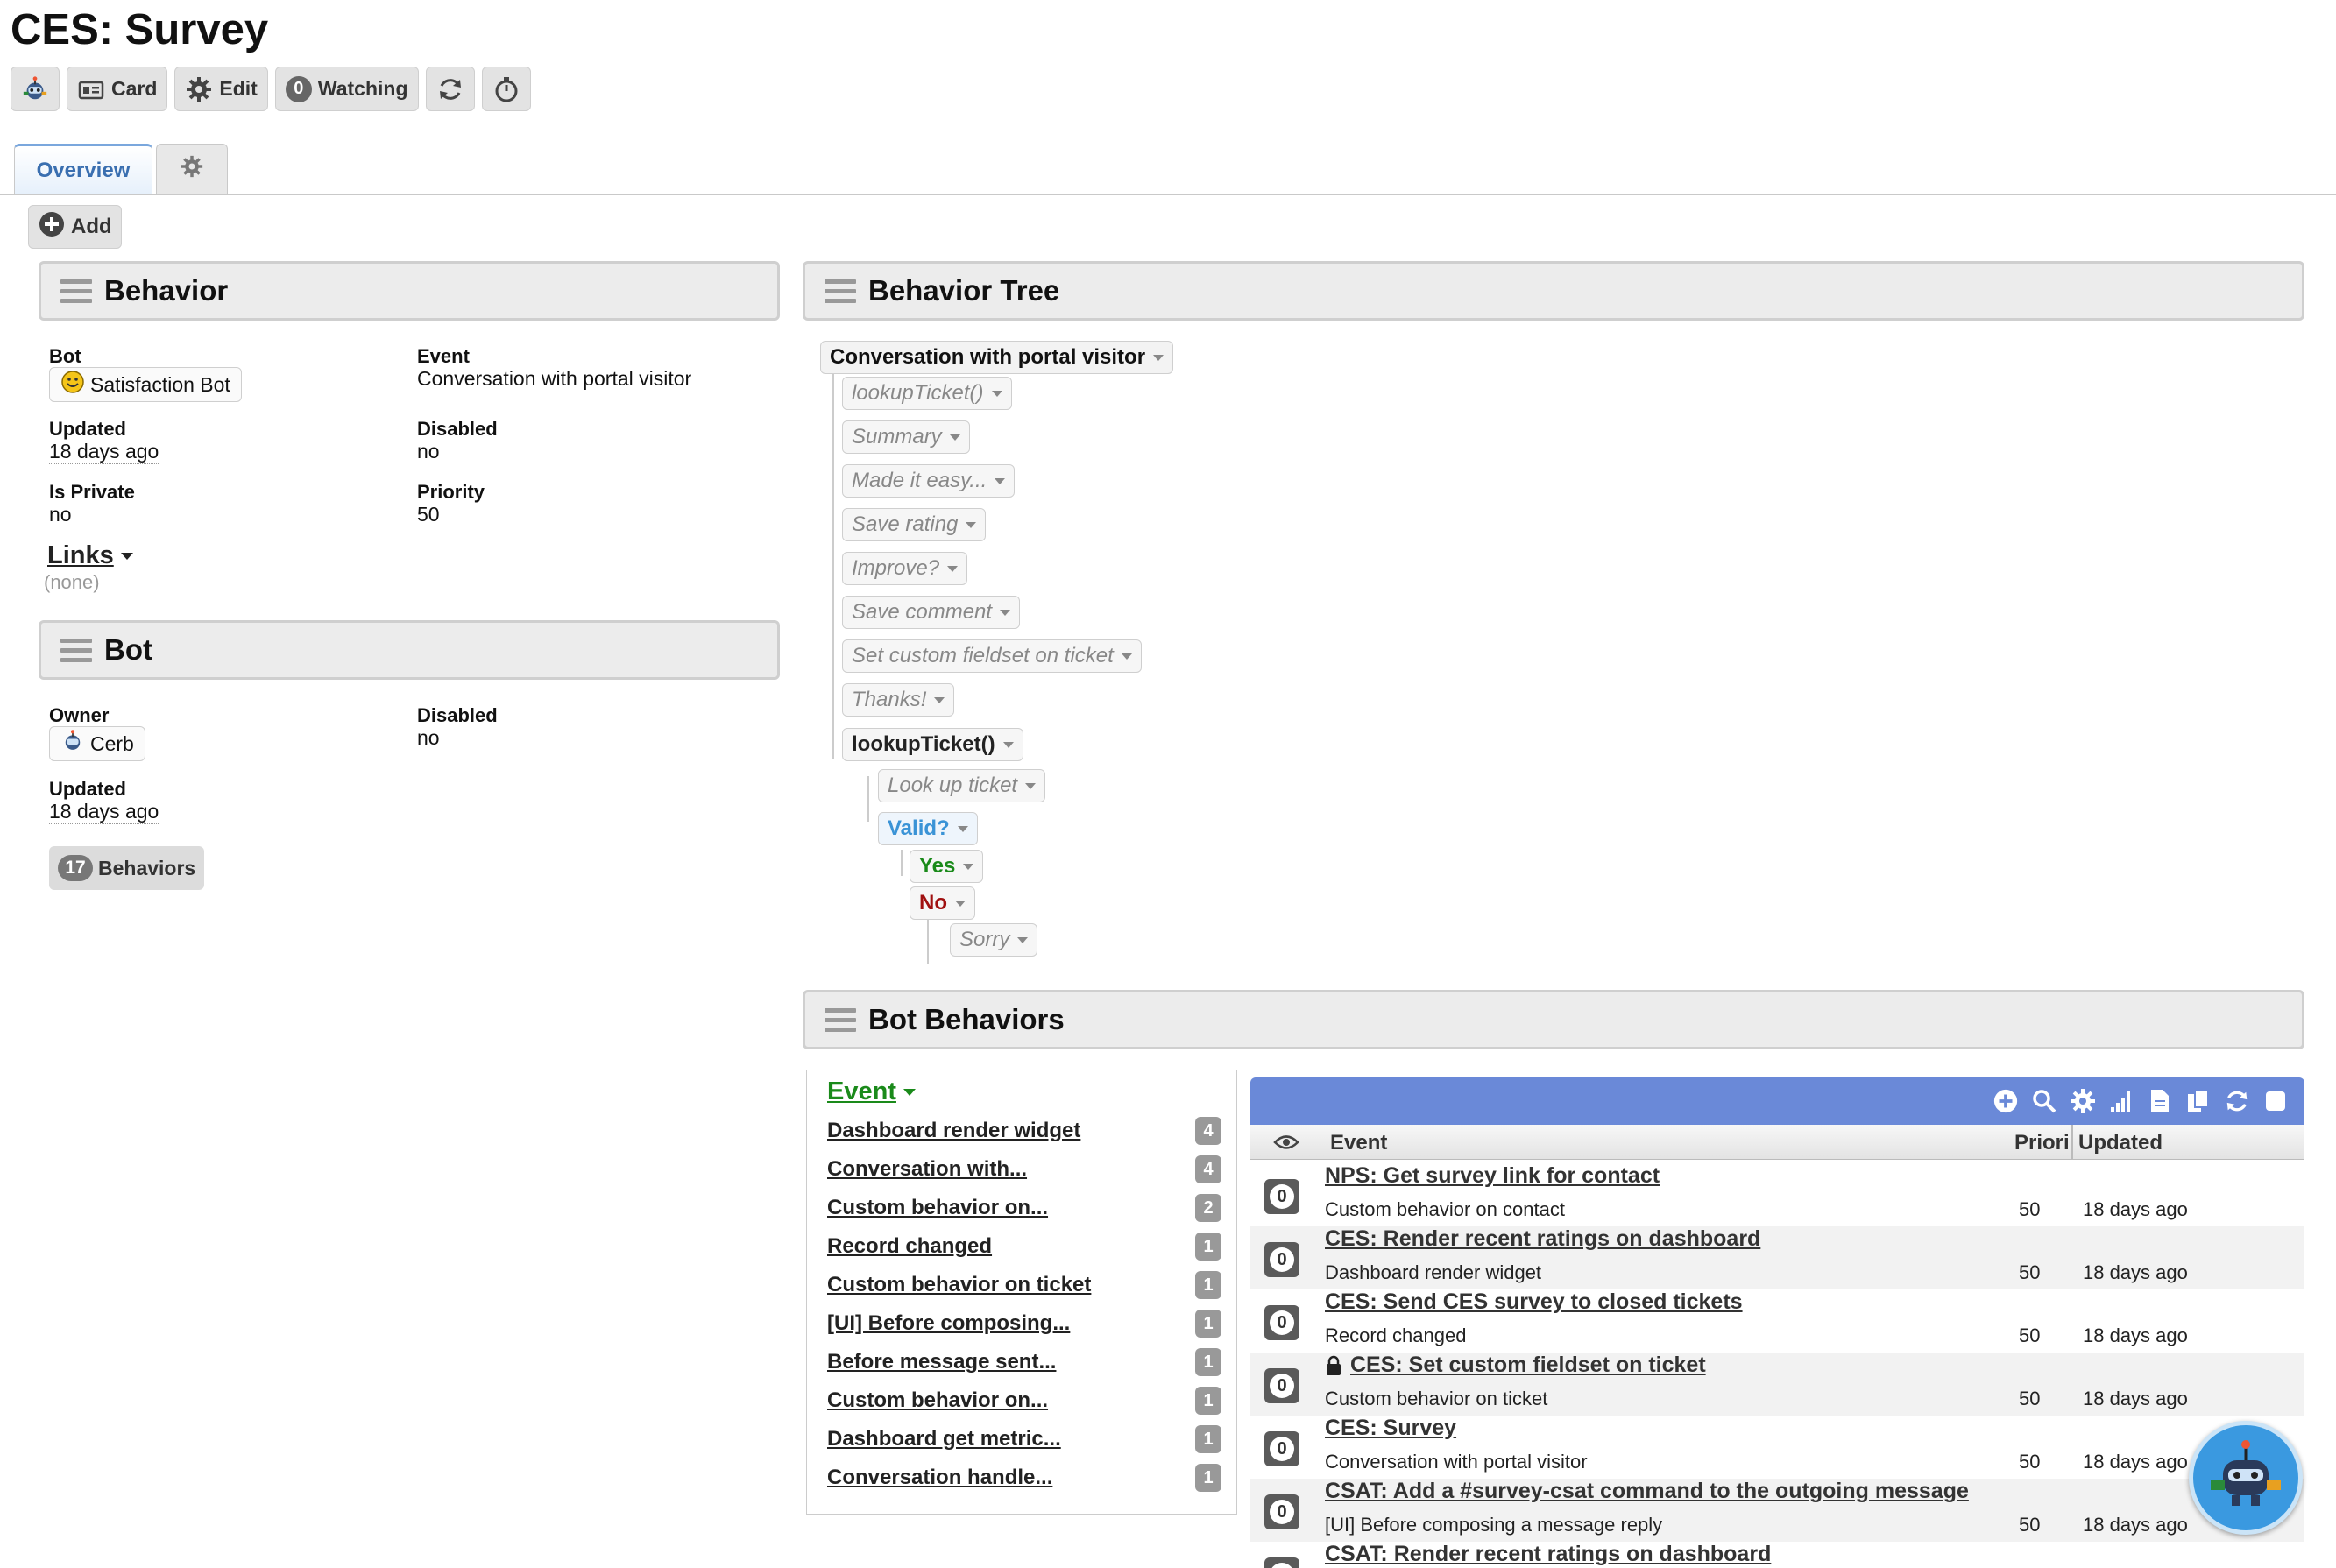 This screenshot has width=2336, height=1568. I want to click on facet-item: [UI] Before composing... 1, so click(1024, 1323).